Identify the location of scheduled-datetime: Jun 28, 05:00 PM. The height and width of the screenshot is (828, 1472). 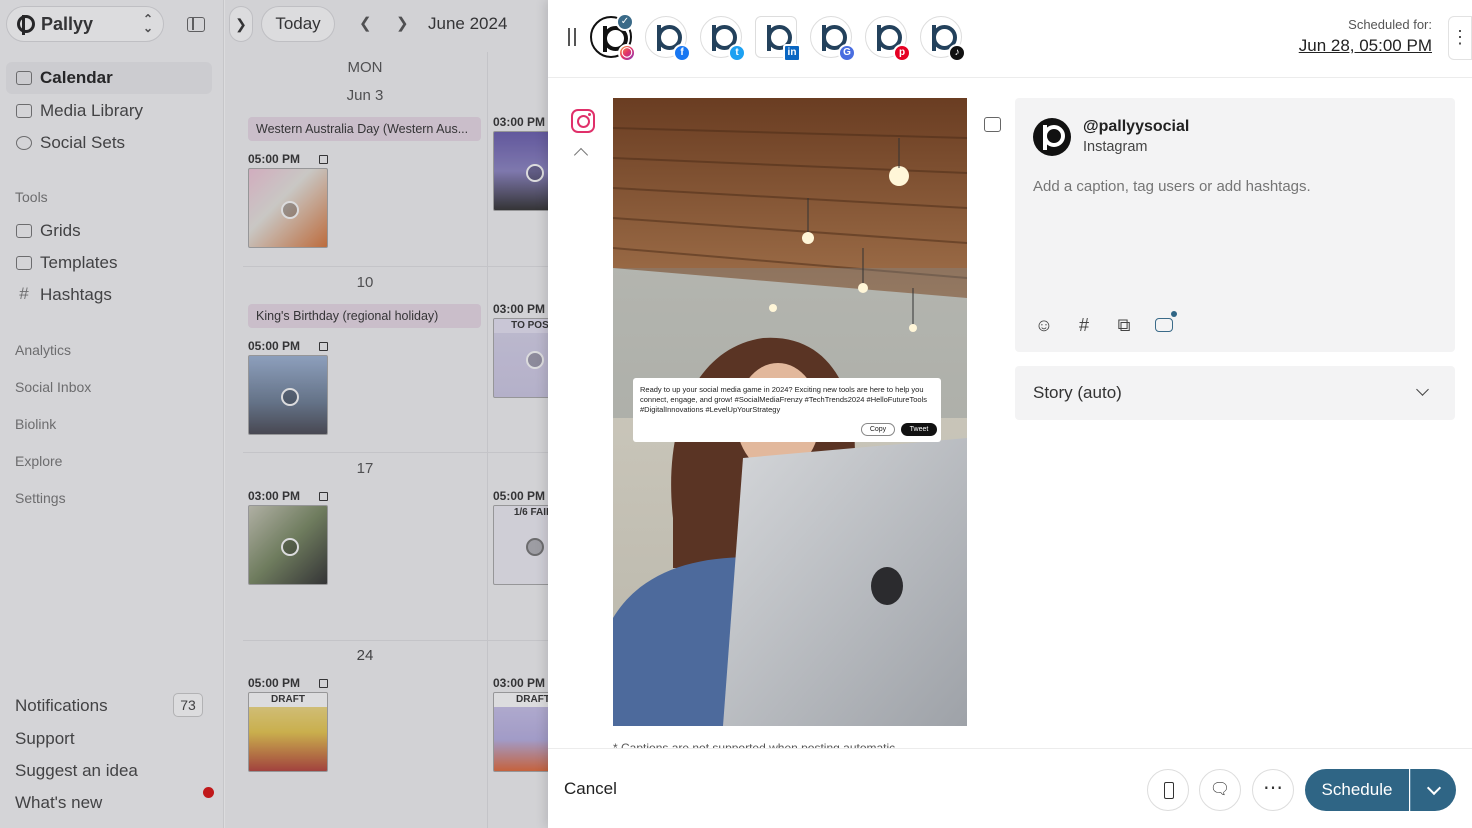
(1365, 46).